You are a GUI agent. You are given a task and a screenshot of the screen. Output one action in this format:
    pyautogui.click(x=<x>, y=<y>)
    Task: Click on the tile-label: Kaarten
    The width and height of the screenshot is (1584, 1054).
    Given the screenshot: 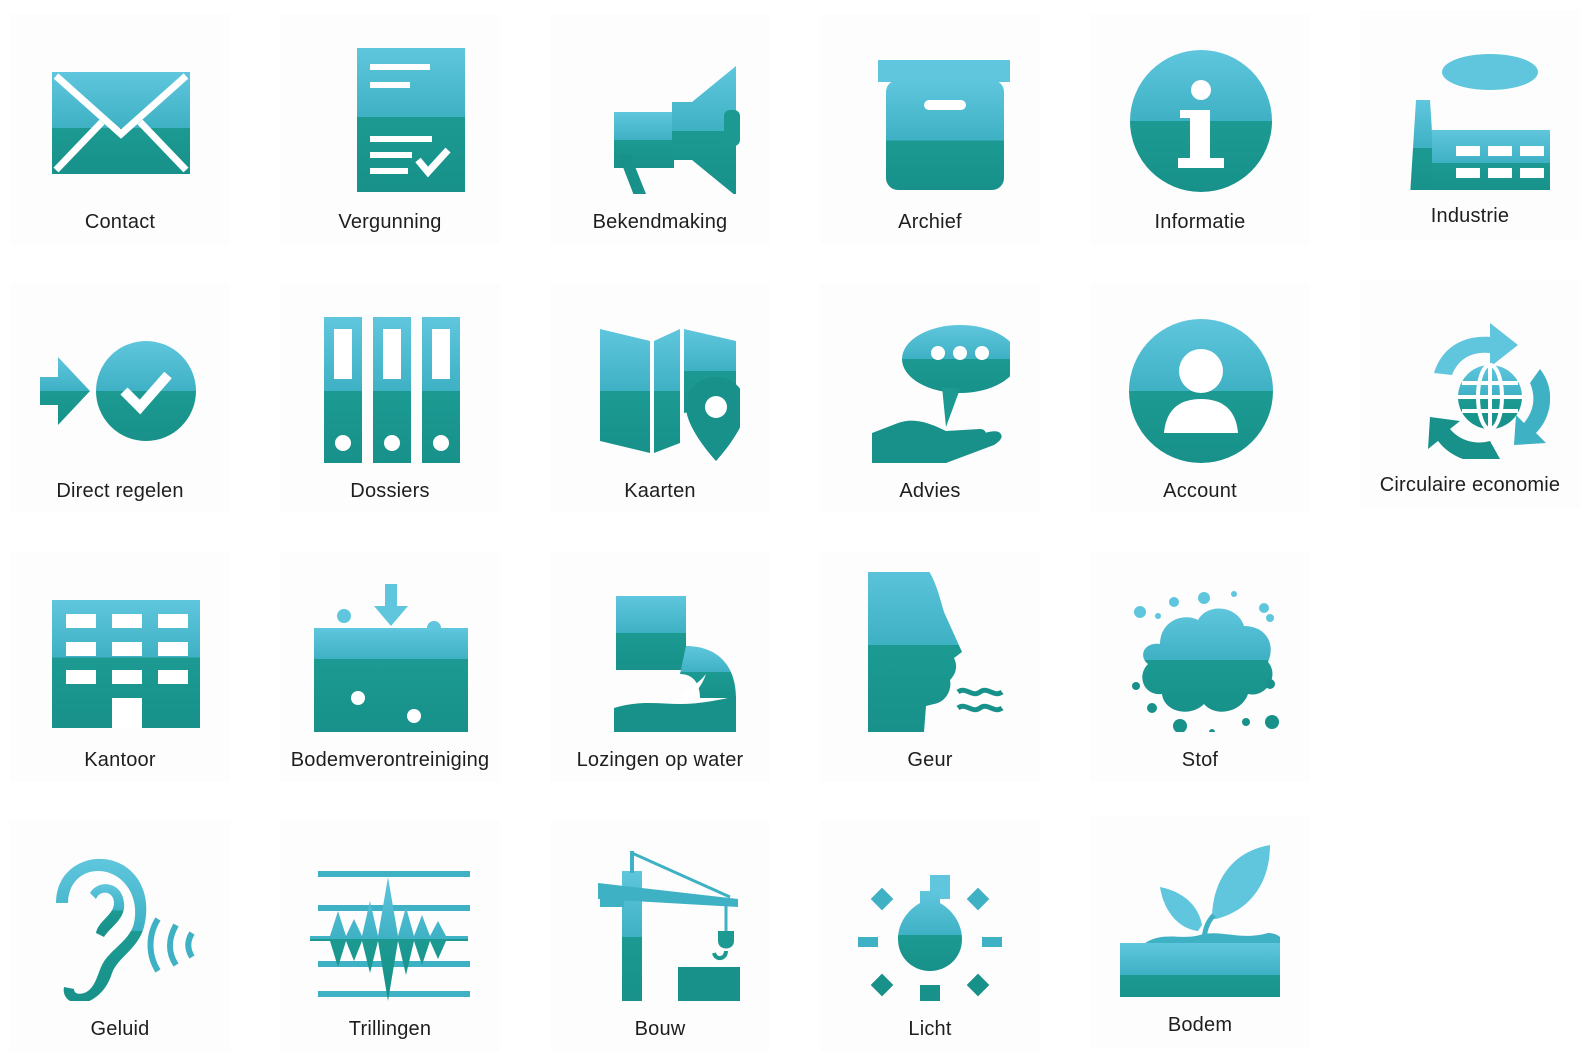 What is the action you would take?
    pyautogui.click(x=660, y=491)
    